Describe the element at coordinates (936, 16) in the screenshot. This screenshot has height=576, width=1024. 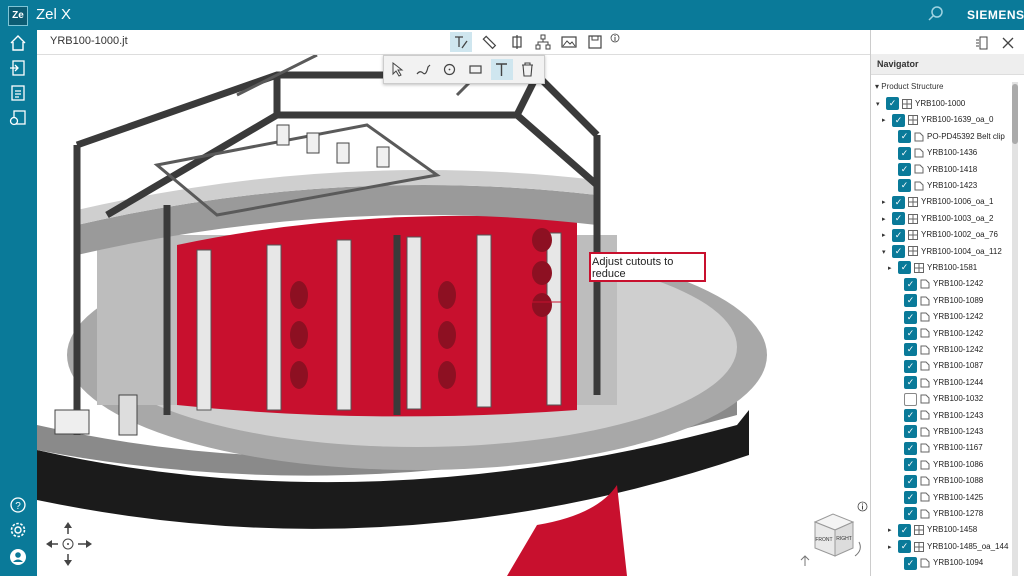
I see `search-icon` at that location.